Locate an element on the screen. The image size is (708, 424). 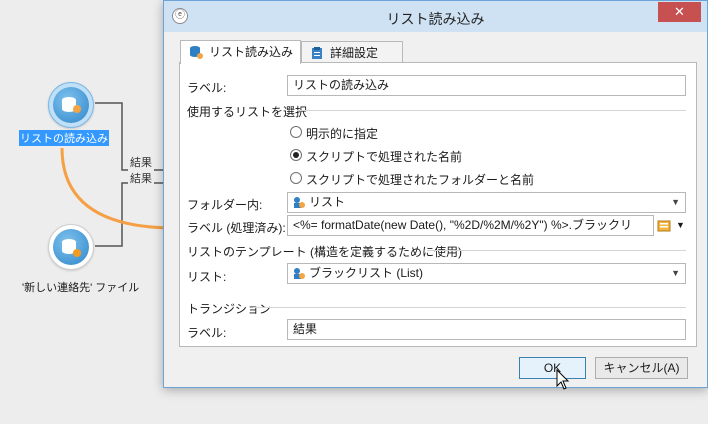
folder-select: リスト ▼ is located at coordinates (486, 202).